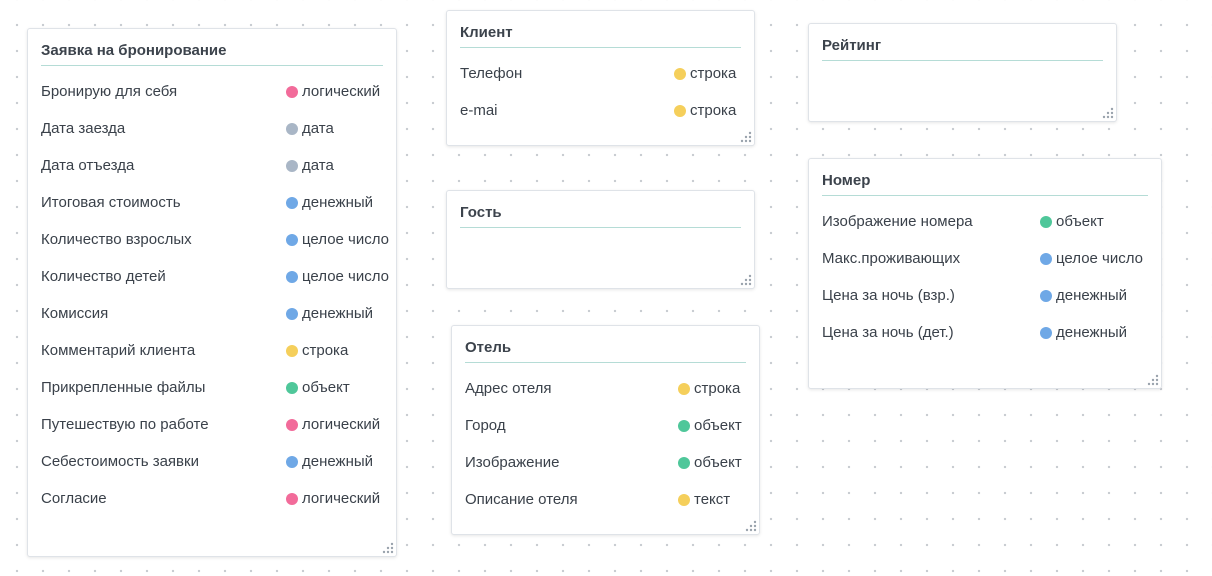  I want to click on field-row: Бронирую для себя логический, so click(212, 91).